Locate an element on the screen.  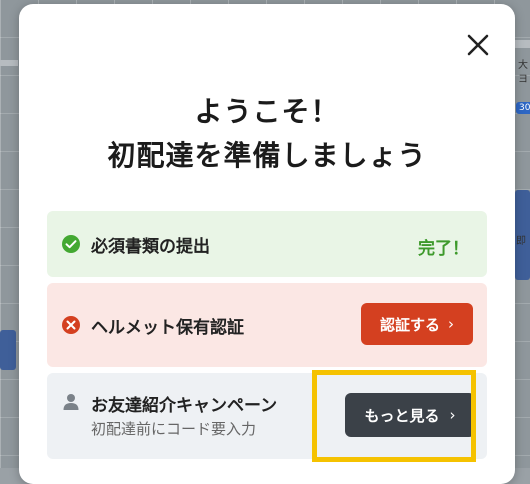
chevron-right-icon: › is located at coordinates (451, 324).